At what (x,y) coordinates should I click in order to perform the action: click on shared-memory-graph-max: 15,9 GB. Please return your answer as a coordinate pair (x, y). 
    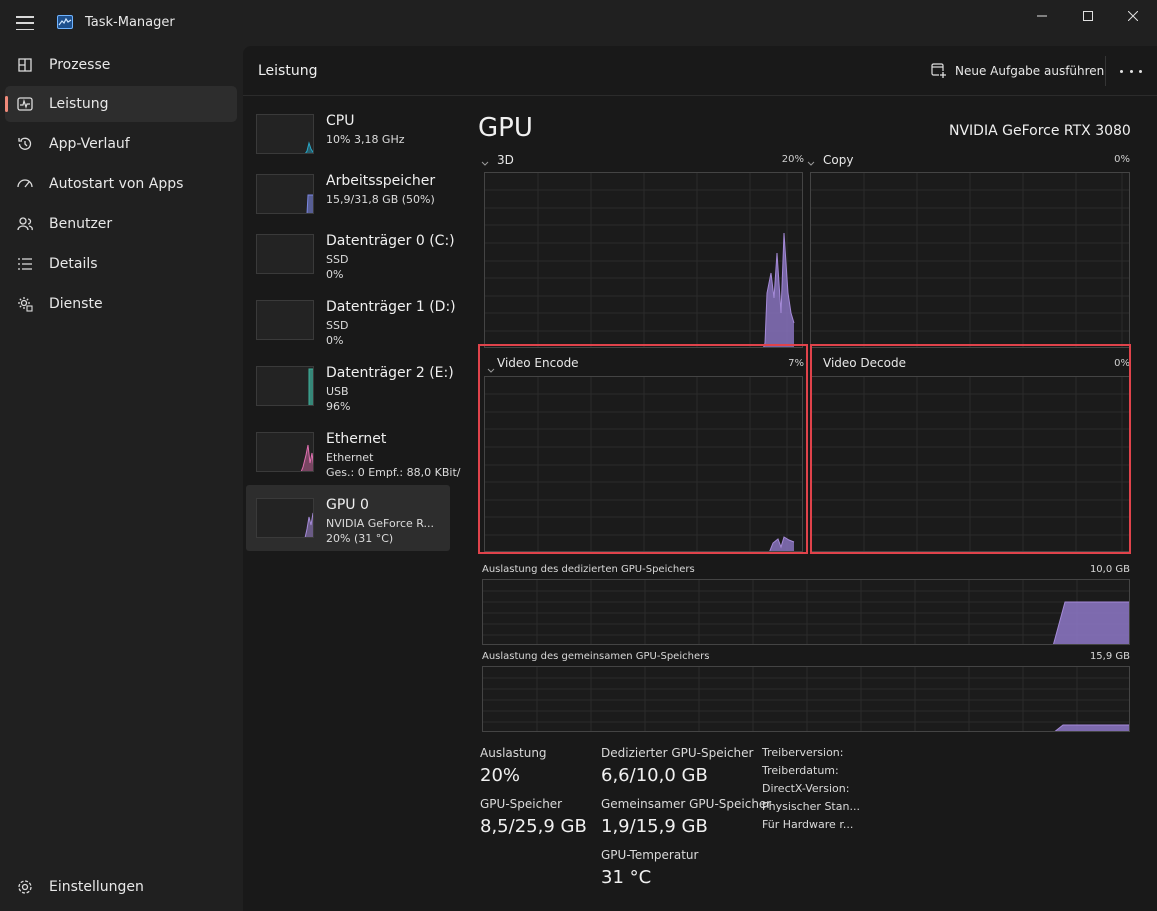
    Looking at the image, I should click on (1109, 656).